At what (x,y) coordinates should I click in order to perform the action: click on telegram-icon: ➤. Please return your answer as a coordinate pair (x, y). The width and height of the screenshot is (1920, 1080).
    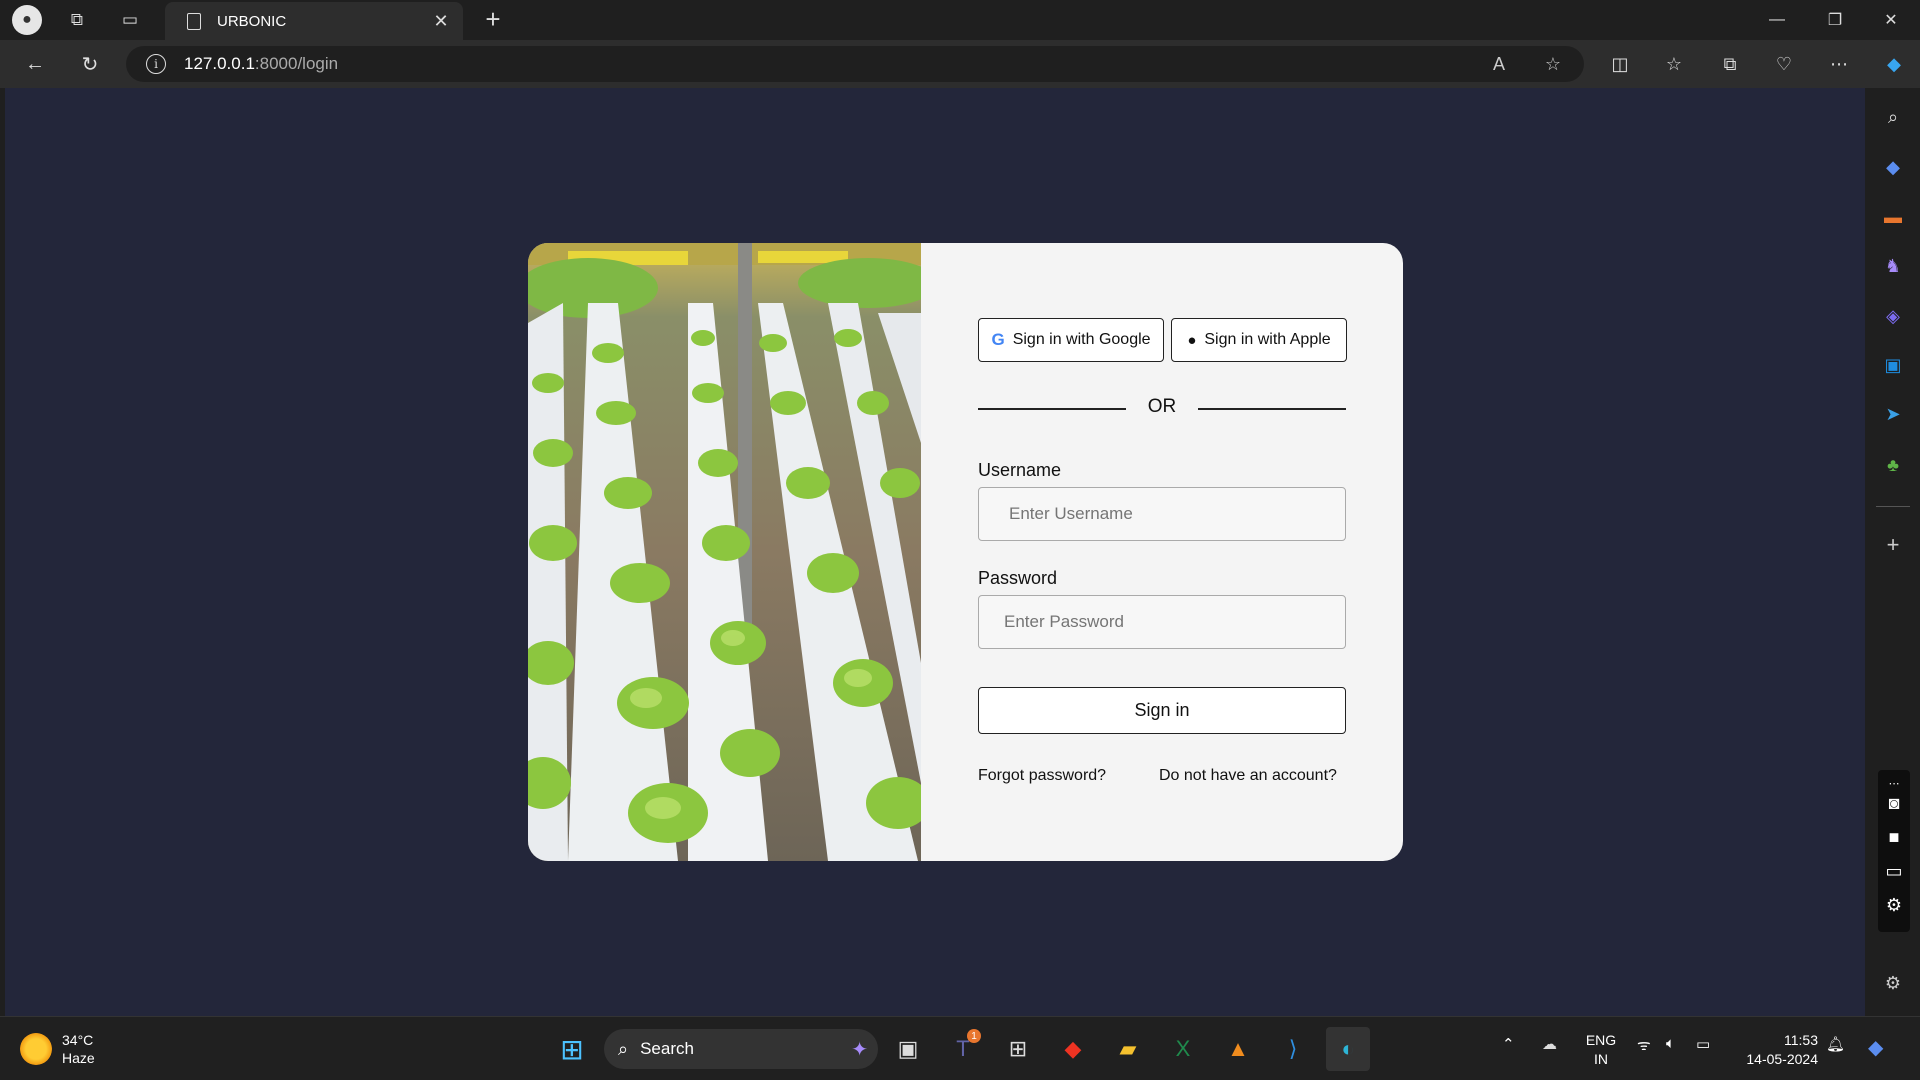
    Looking at the image, I should click on (1893, 414).